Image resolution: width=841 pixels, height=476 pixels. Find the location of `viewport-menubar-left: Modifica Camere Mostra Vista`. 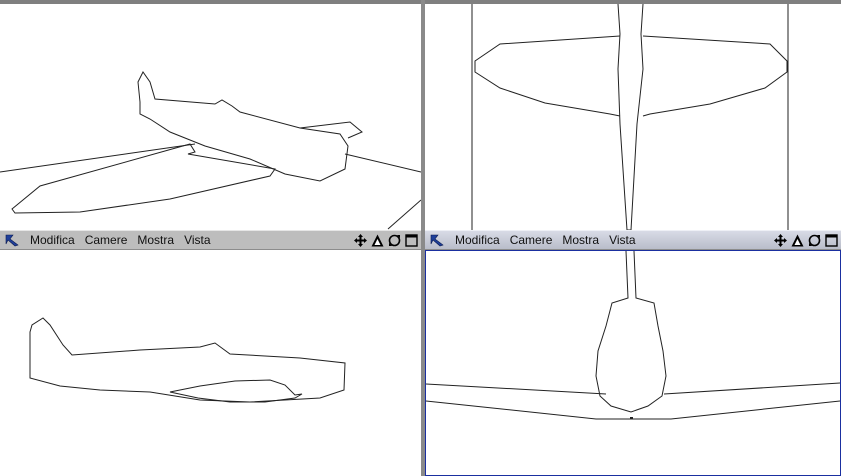

viewport-menubar-left: Modifica Camere Mostra Vista is located at coordinates (210, 240).